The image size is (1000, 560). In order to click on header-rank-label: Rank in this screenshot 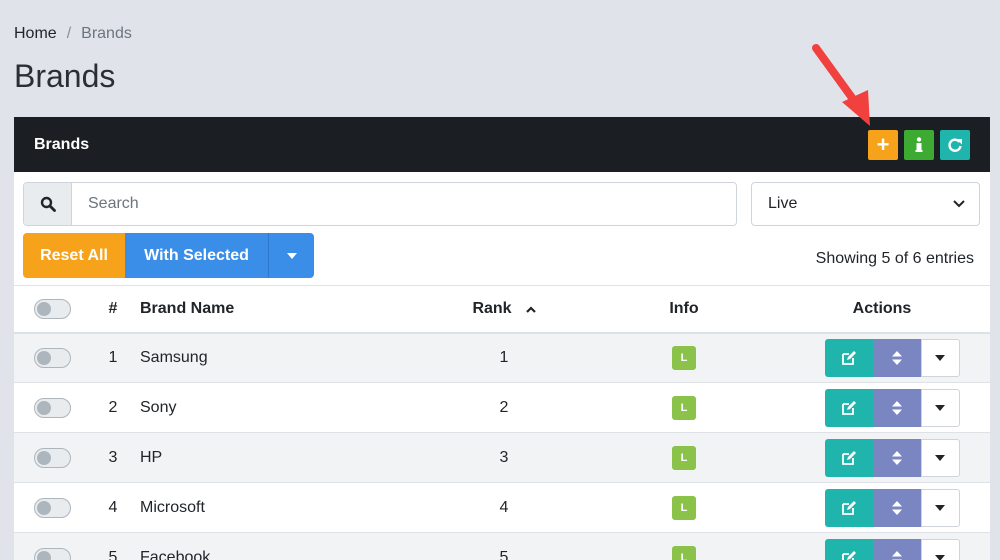, I will do `click(492, 308)`.